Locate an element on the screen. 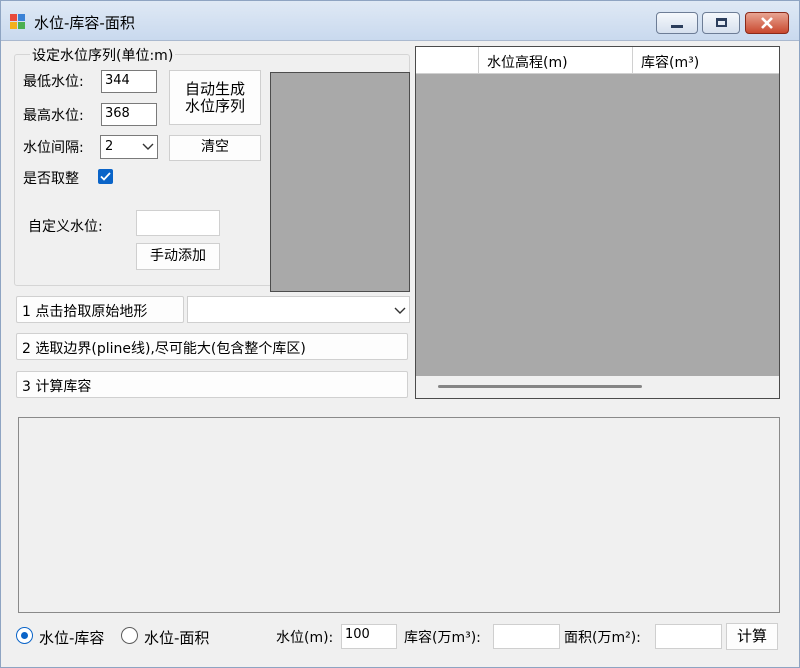  min-level-label: 最低水位: is located at coordinates (53, 82).